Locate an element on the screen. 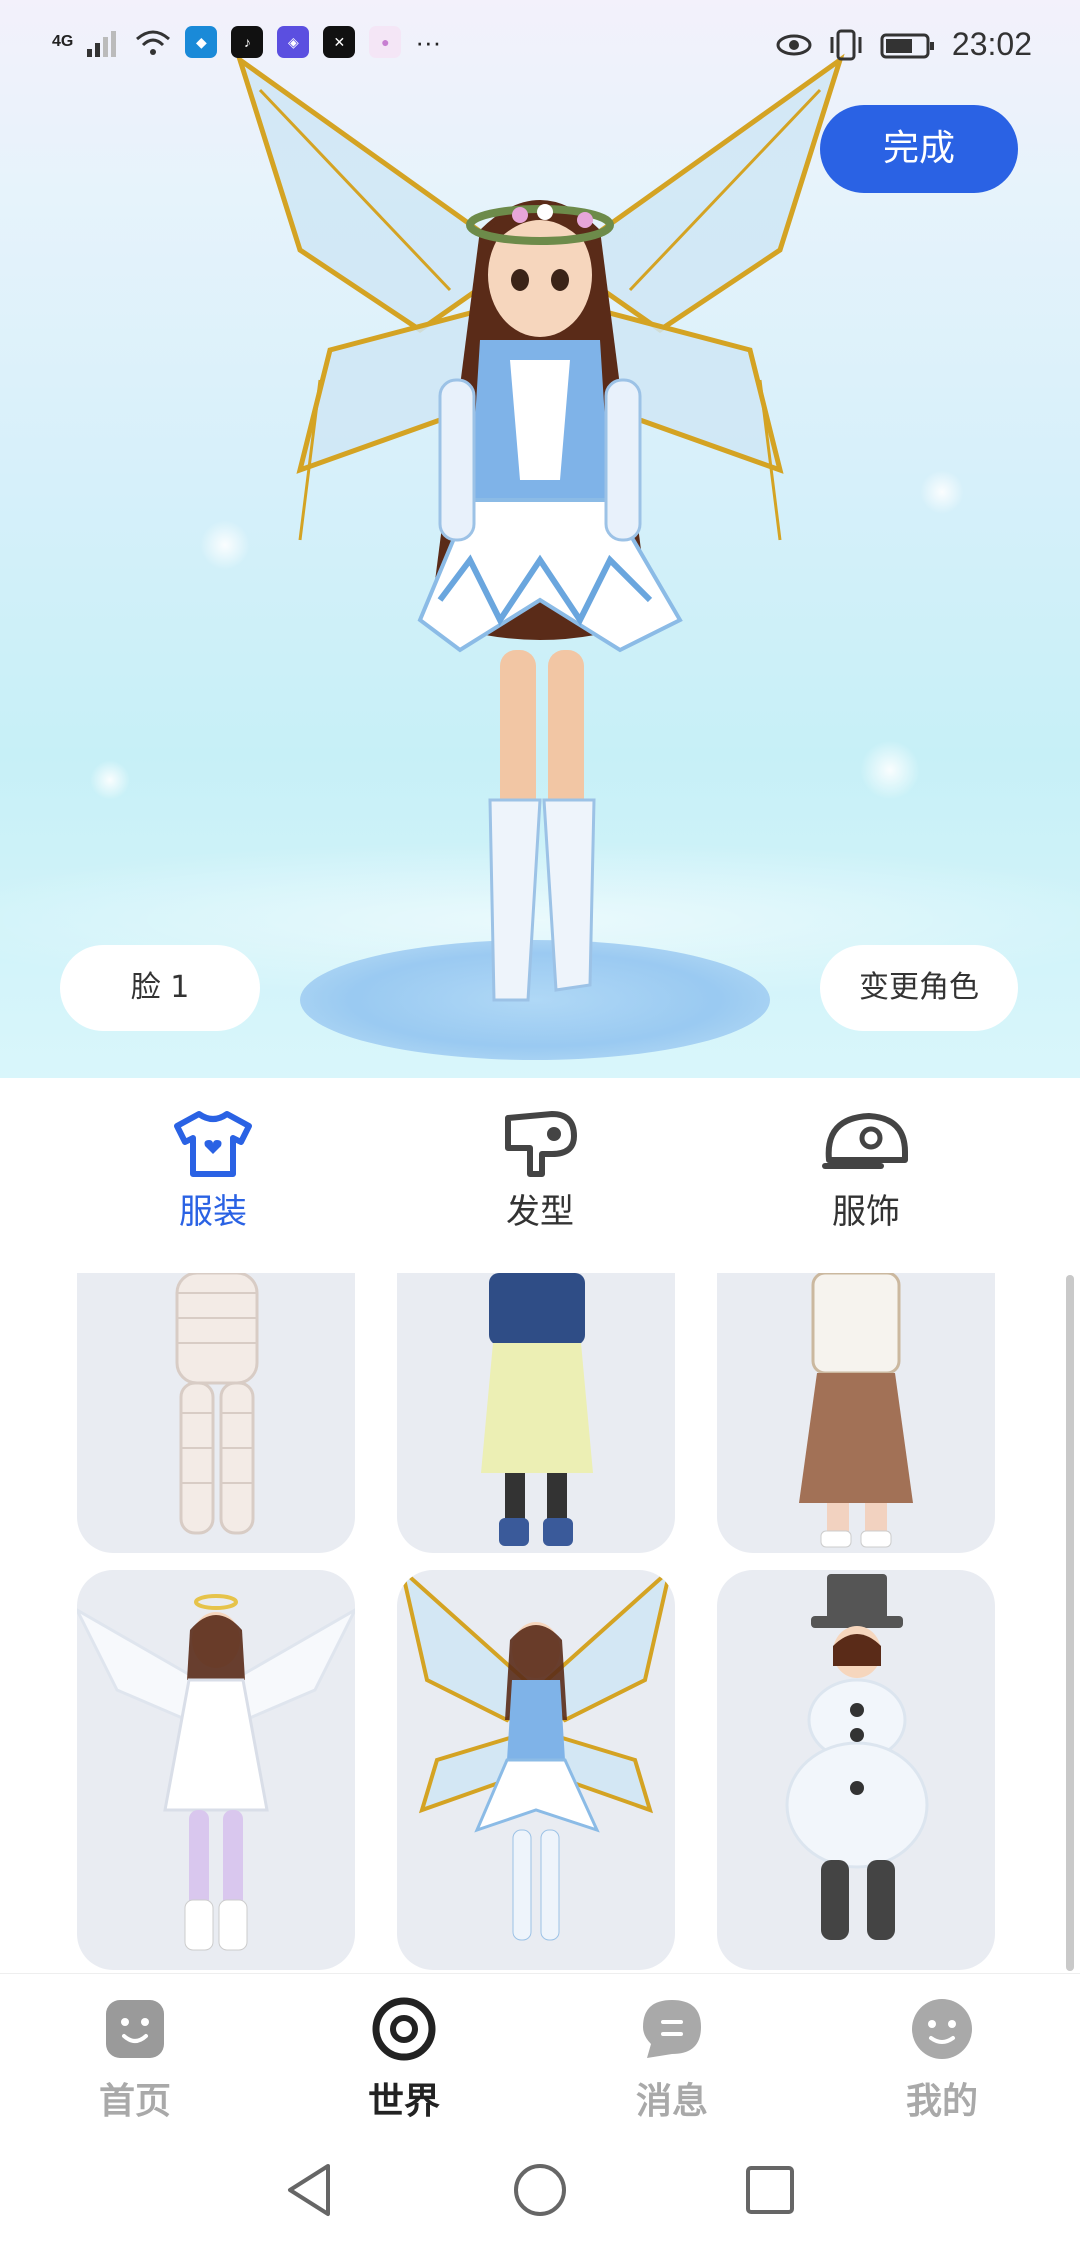 This screenshot has width=1080, height=2244. game-app-icon: ◈ is located at coordinates (293, 42).